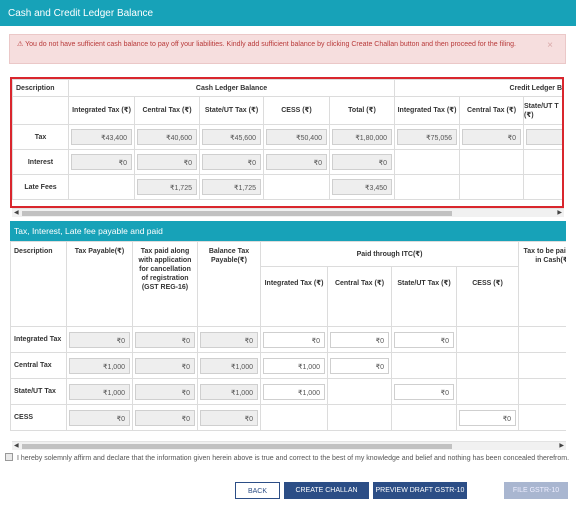  Describe the element at coordinates (167, 137) in the screenshot. I see `cash-central-tax: ₹40,600` at that location.